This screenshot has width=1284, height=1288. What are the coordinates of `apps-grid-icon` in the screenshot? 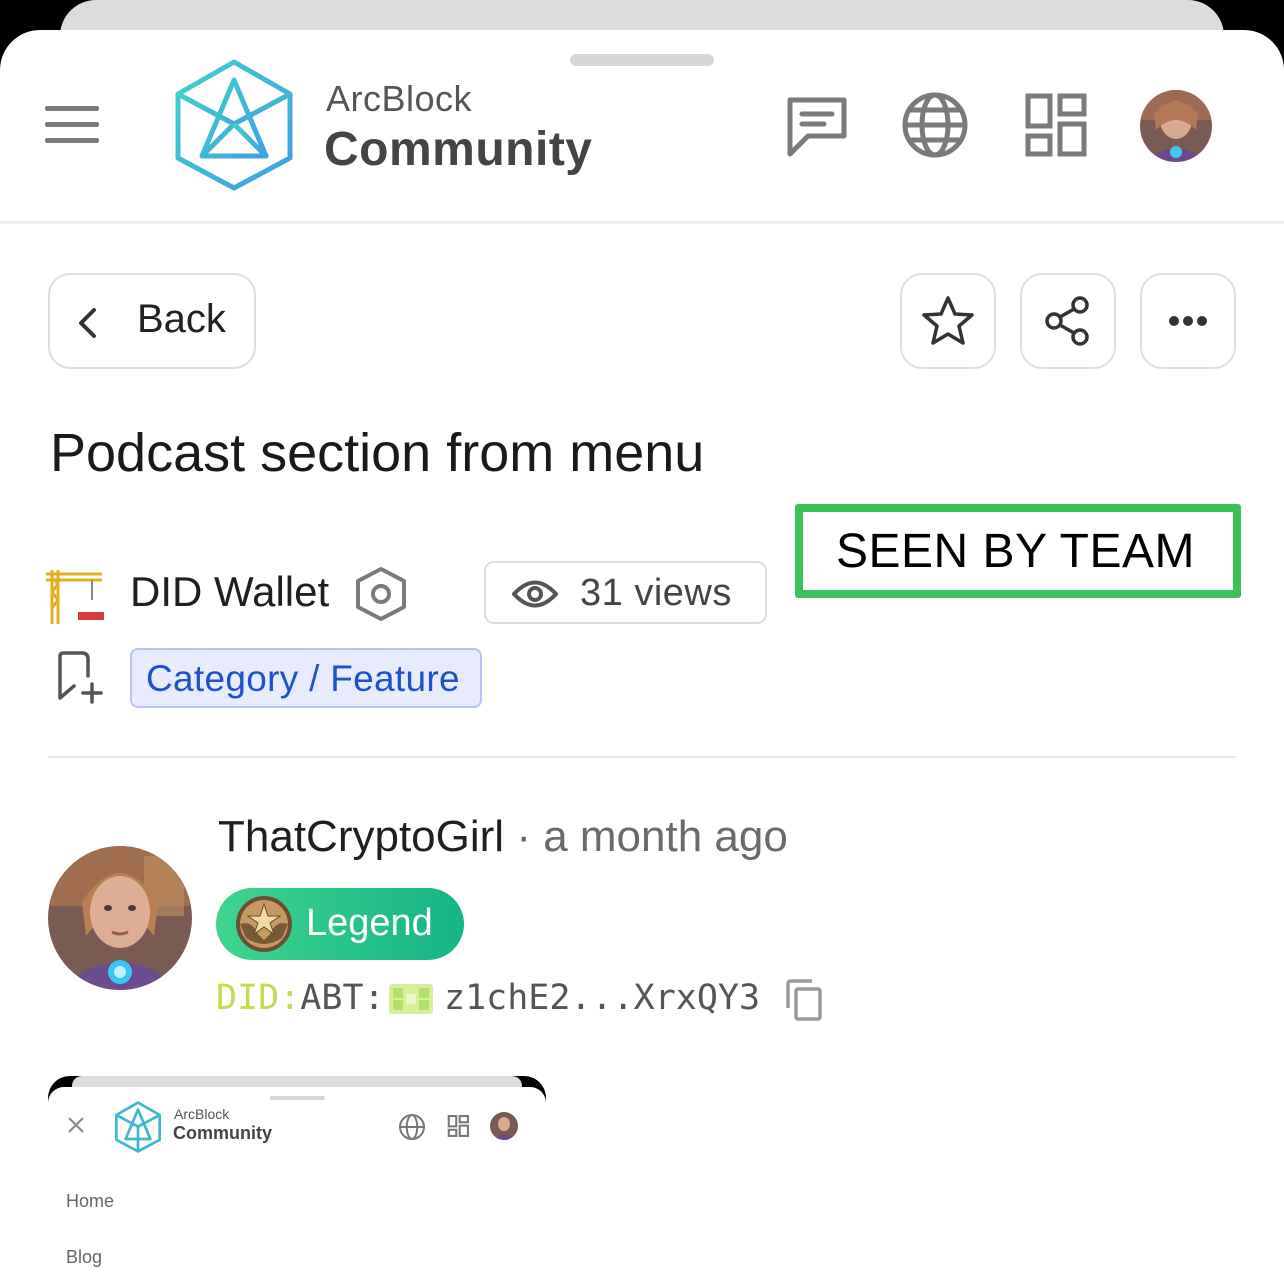 It's located at (1055, 125).